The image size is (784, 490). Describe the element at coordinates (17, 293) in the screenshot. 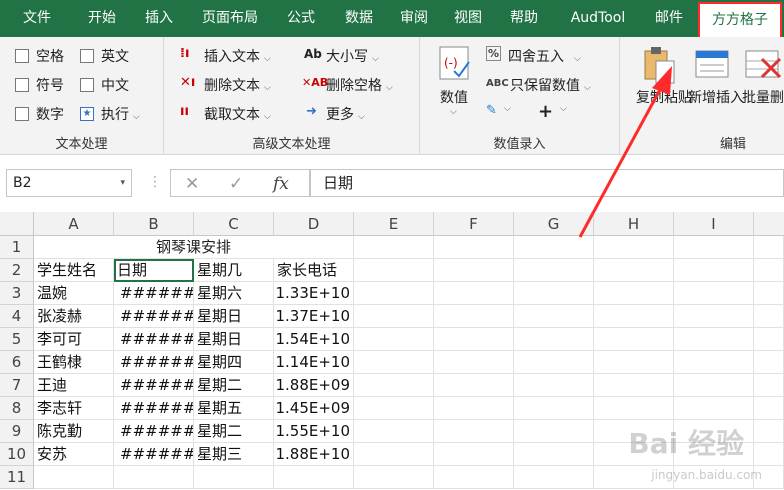

I see `row-header: 3` at that location.